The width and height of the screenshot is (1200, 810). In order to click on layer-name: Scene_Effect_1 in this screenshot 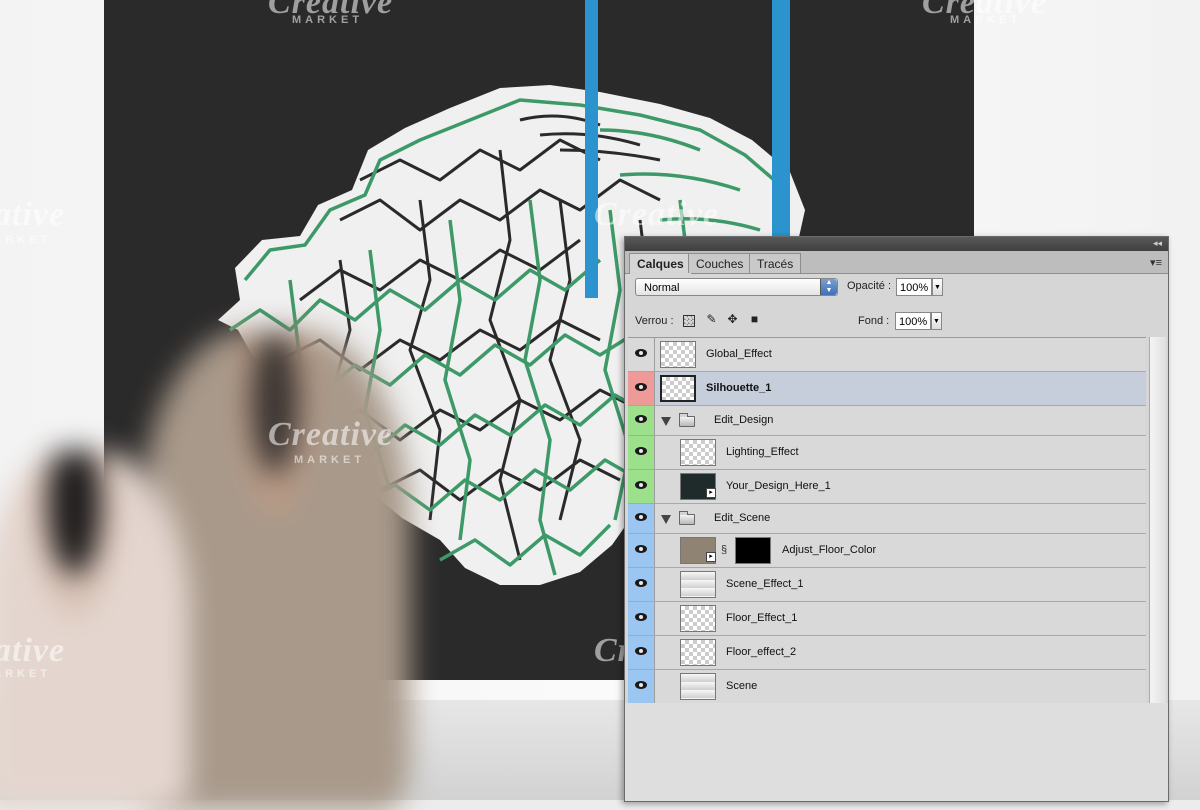, I will do `click(765, 584)`.